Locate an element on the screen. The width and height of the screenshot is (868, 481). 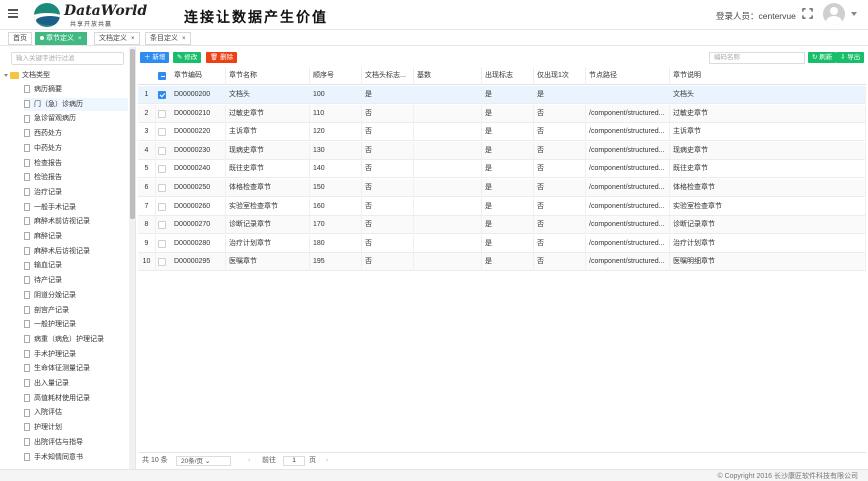
tab-chapter-definition: 章节定义 × is located at coordinates (61, 38).